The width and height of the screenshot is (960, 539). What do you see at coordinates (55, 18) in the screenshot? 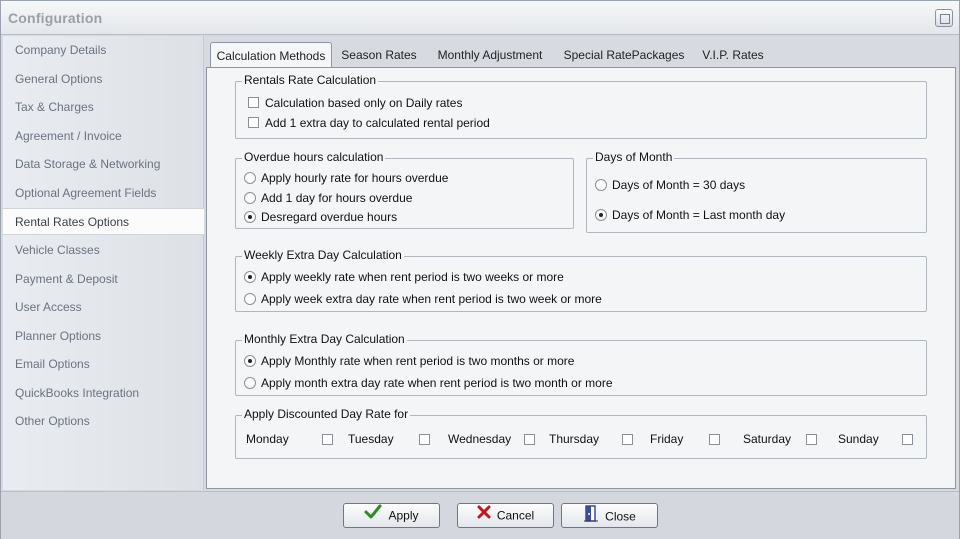
I see `window-title: Configuration` at bounding box center [55, 18].